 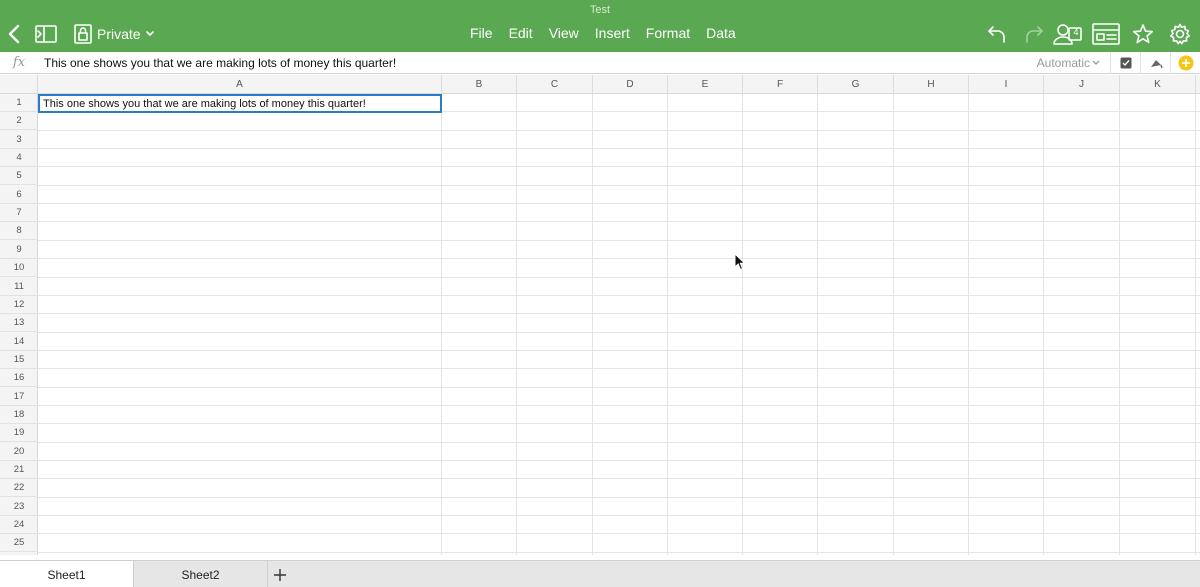 I want to click on sheet-tab-1: Sheet1, so click(x=67, y=574).